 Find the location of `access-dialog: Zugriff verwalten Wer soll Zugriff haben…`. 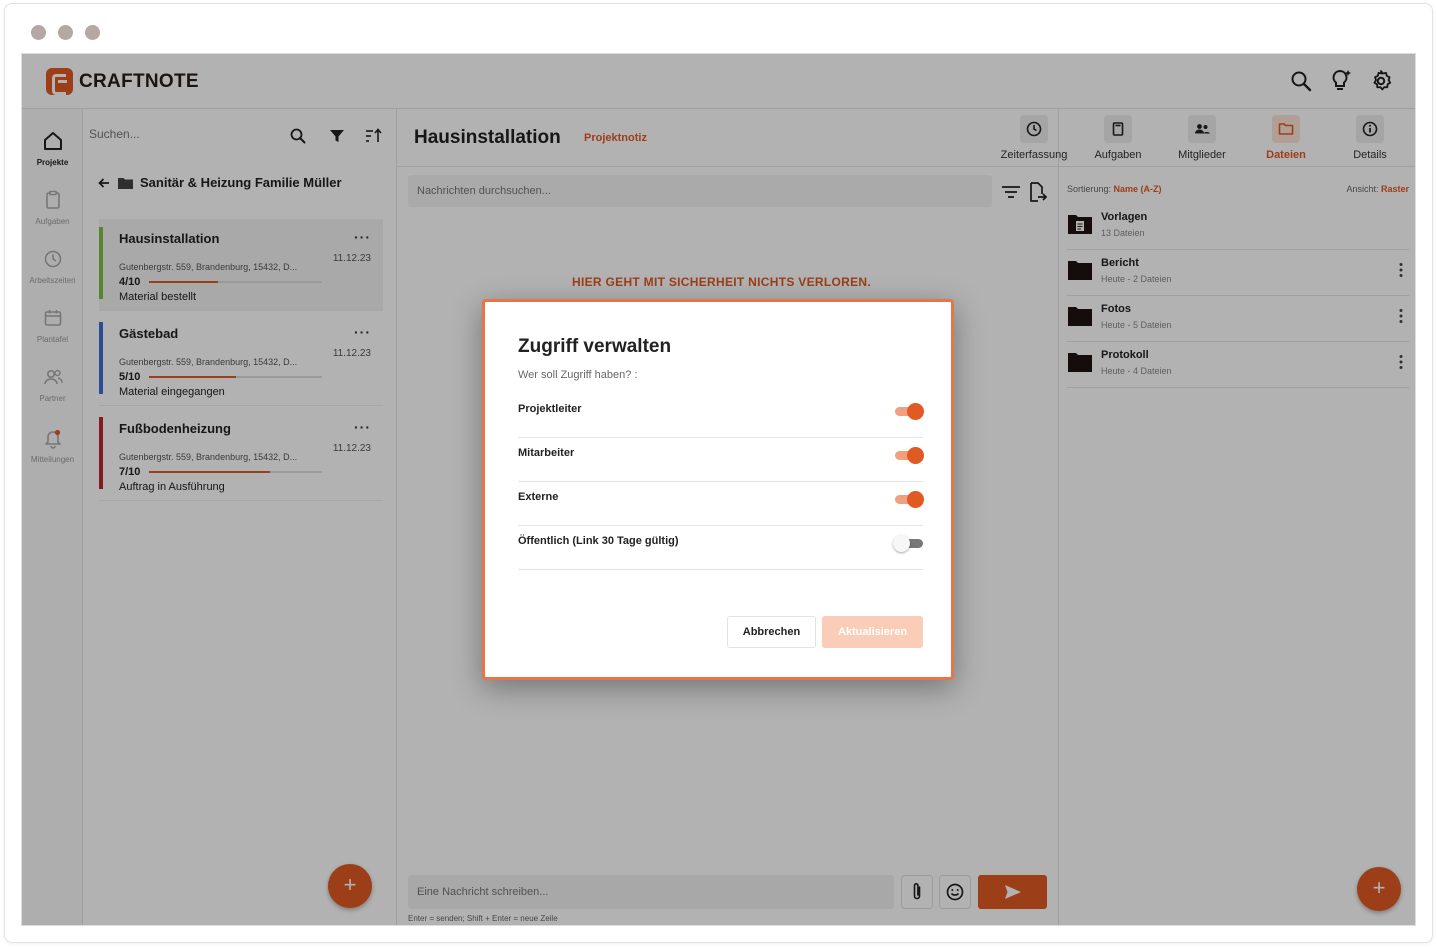

access-dialog: Zugriff verwalten Wer soll Zugriff haben… is located at coordinates (718, 489).